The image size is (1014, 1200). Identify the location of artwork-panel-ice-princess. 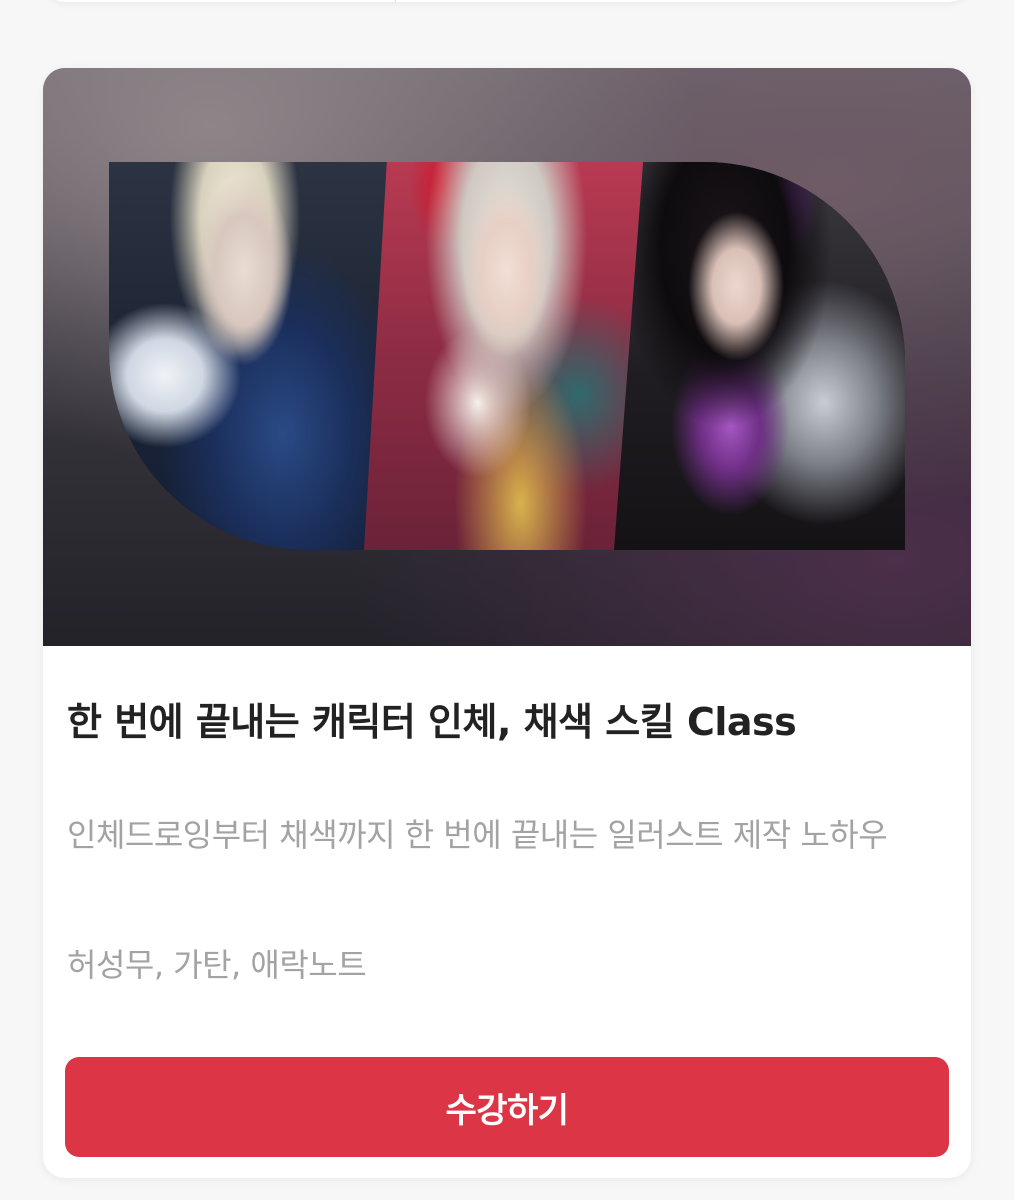
(249, 356).